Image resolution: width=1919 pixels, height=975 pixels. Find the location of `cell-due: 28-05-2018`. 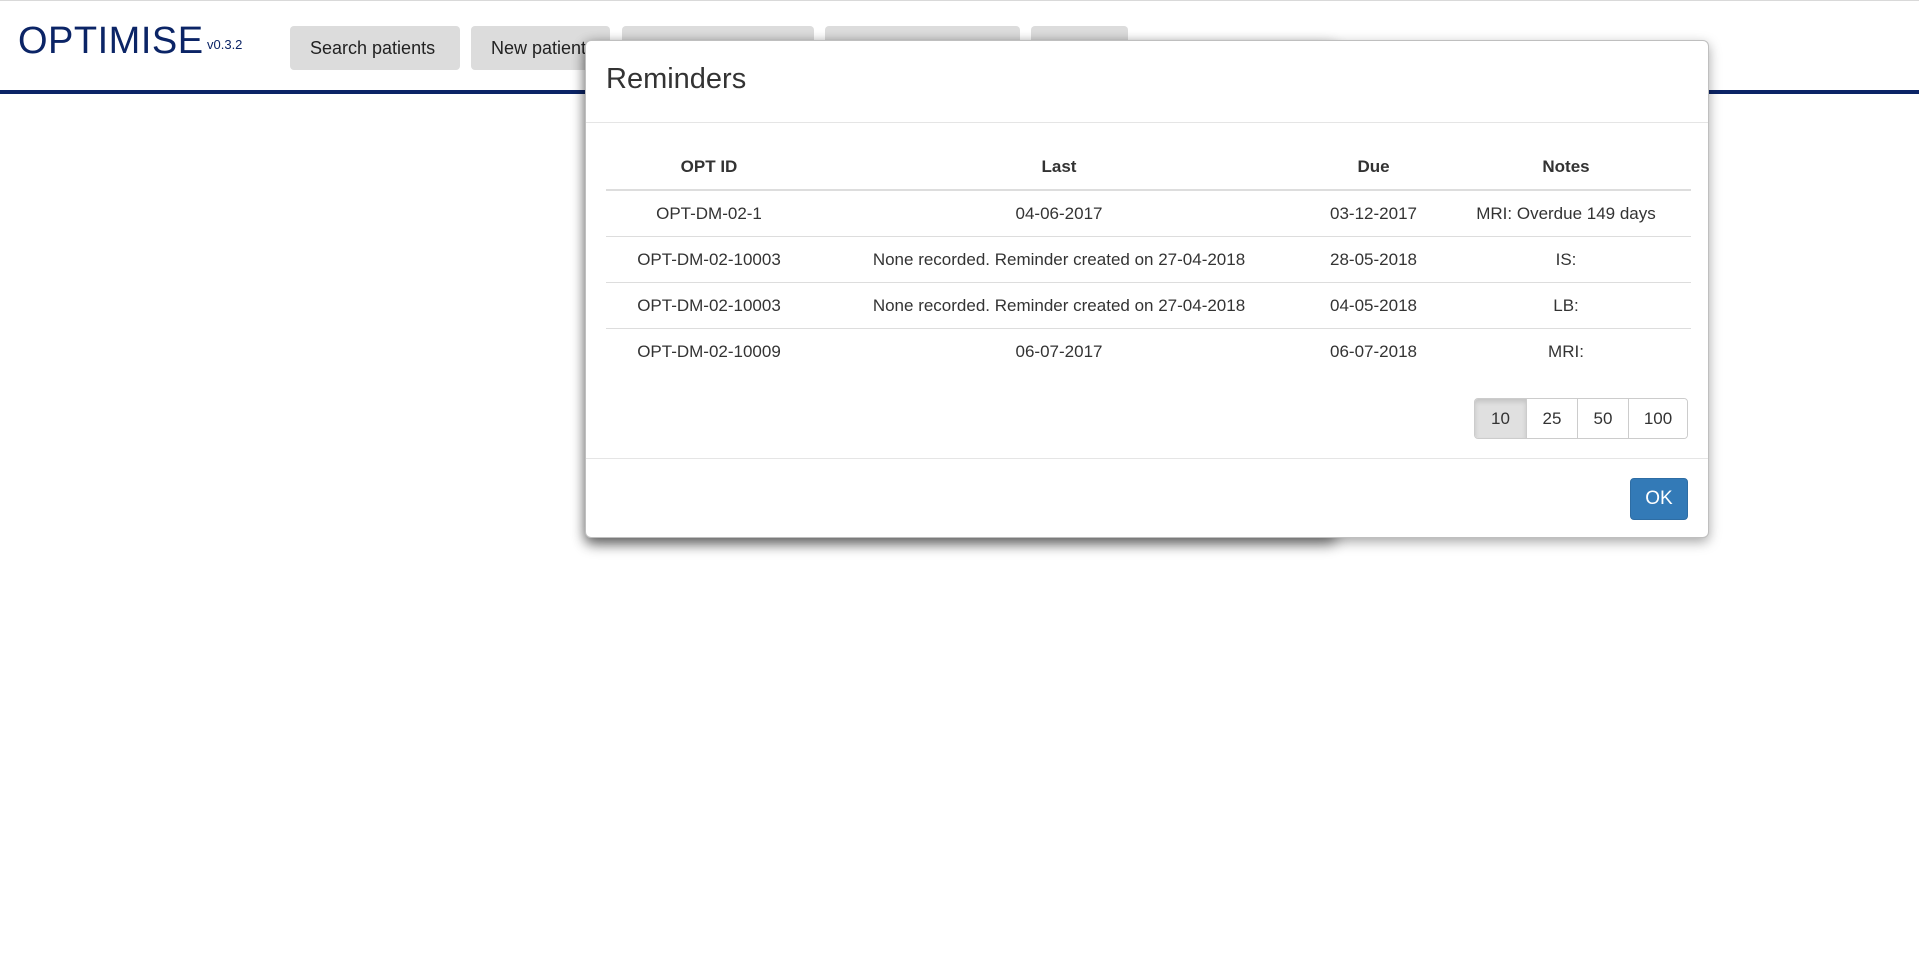

cell-due: 28-05-2018 is located at coordinates (1373, 259).